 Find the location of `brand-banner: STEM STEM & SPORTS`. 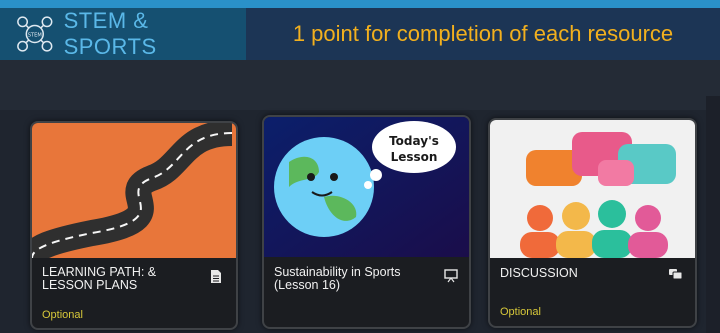

brand-banner: STEM STEM & SPORTS is located at coordinates (123, 34).